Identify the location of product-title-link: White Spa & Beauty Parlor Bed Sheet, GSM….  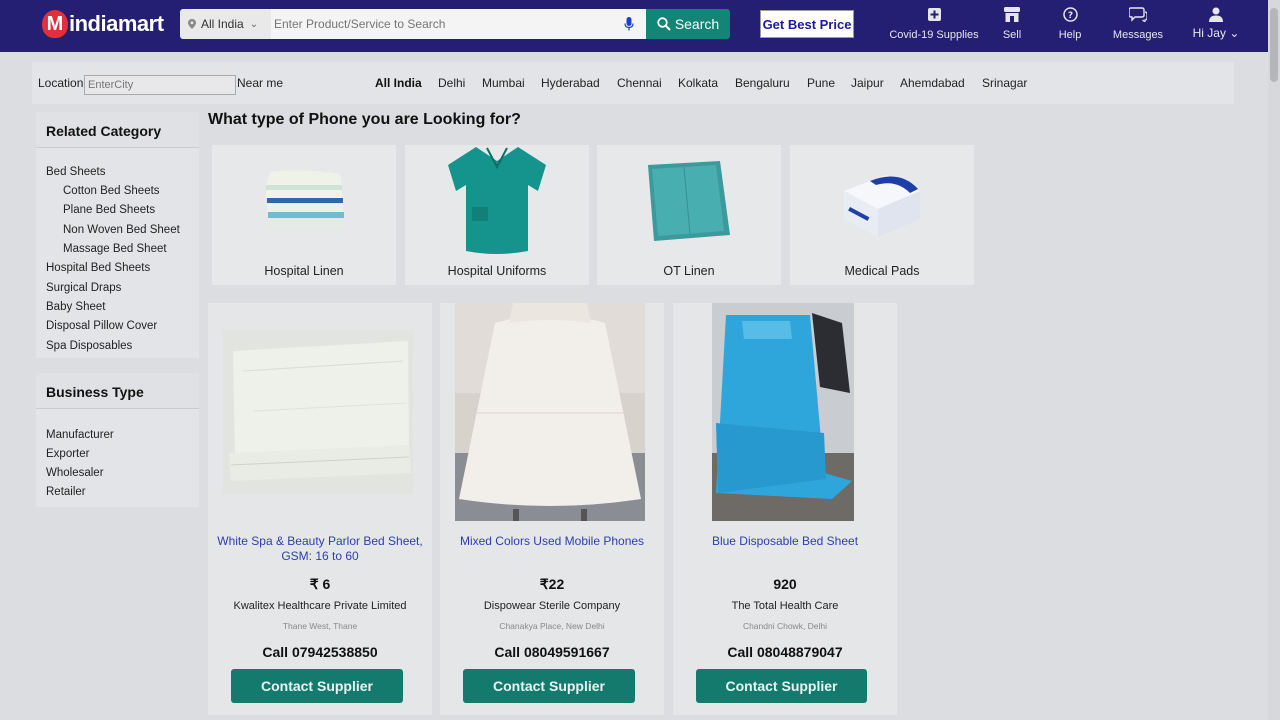
(320, 549).